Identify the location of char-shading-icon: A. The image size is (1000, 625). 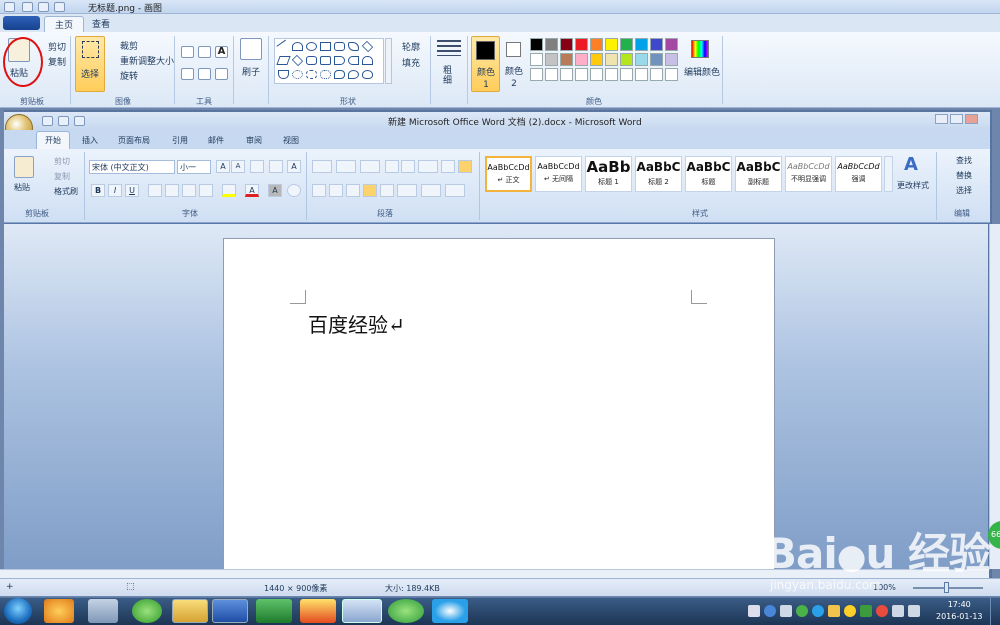
(275, 190).